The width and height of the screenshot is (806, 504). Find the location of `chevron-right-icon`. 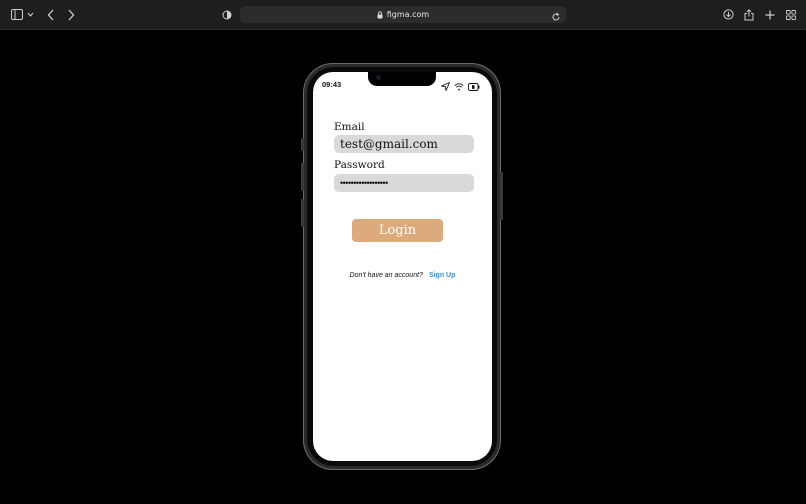

chevron-right-icon is located at coordinates (71, 14).